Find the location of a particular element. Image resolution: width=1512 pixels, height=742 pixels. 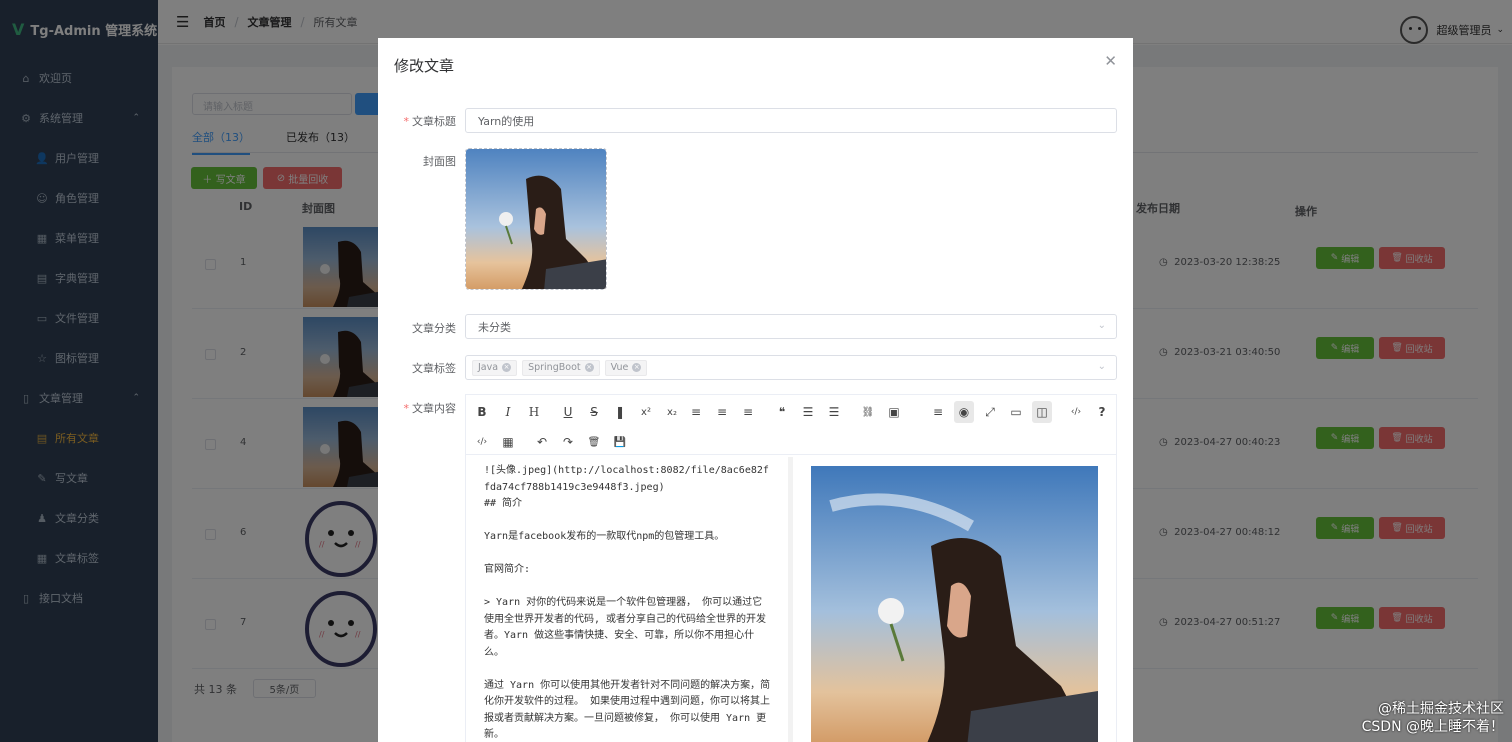

markdown-preview is located at coordinates (954, 604).